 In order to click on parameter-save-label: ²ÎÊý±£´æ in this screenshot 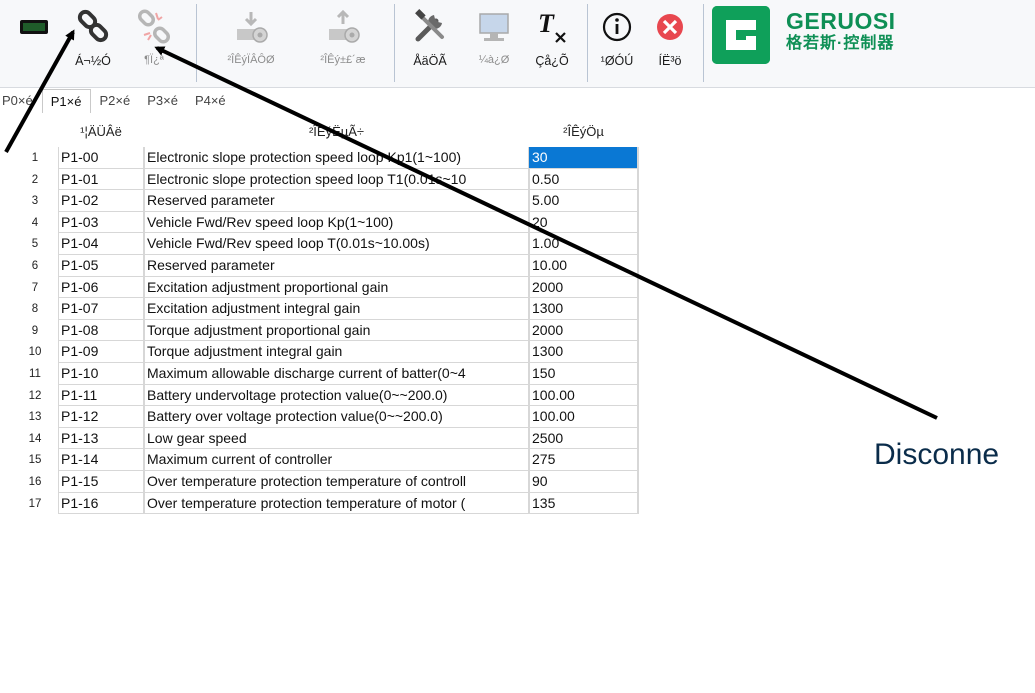, I will do `click(343, 60)`.